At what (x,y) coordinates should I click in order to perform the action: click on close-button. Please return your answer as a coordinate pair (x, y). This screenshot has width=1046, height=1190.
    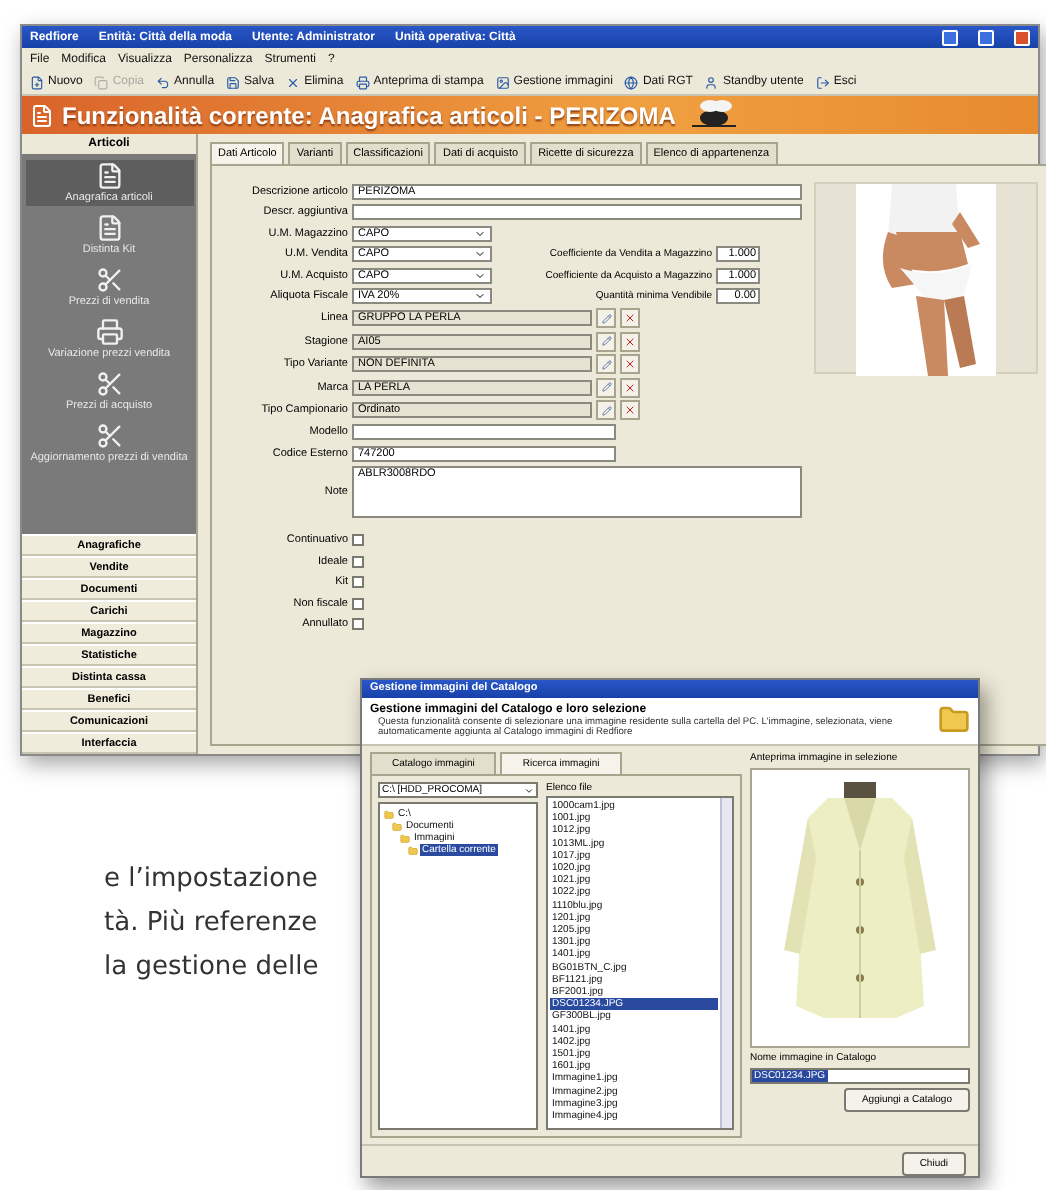
    Looking at the image, I should click on (1022, 37).